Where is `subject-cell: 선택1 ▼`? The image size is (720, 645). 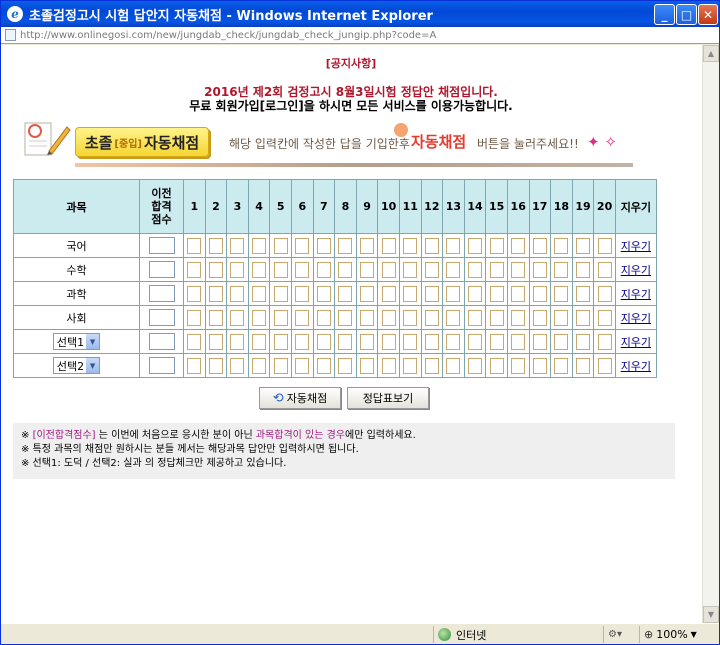 subject-cell: 선택1 ▼ is located at coordinates (76, 341).